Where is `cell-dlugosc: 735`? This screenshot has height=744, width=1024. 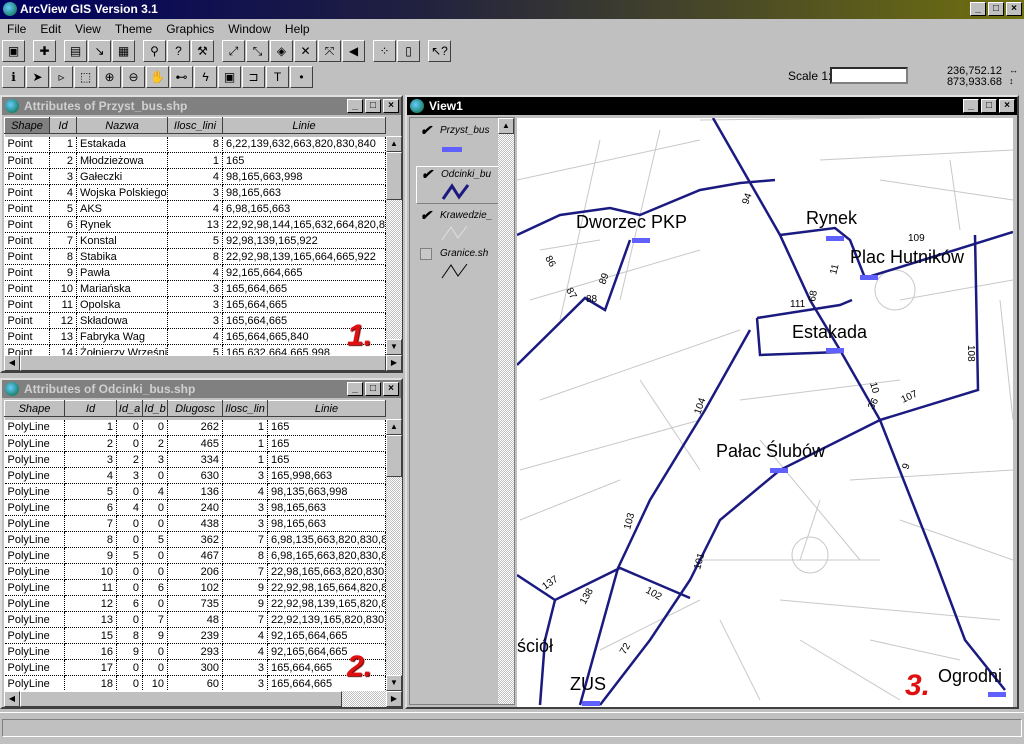
cell-dlugosc: 735 is located at coordinates (195, 603).